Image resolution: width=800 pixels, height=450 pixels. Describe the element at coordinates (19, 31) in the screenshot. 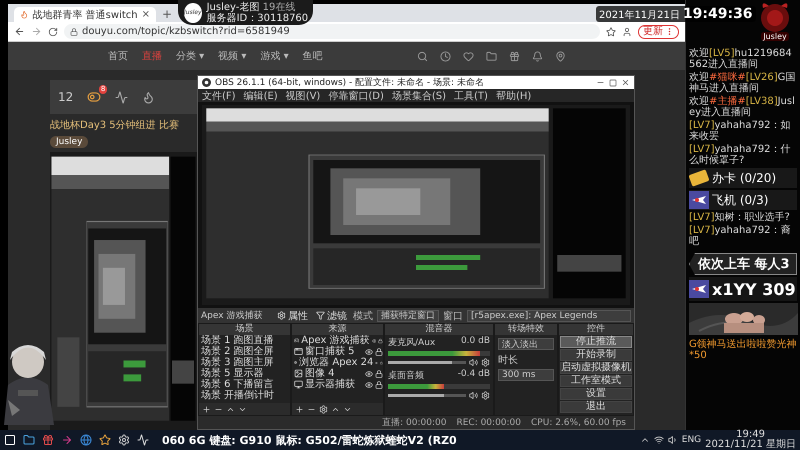

I see `back-icon` at that location.